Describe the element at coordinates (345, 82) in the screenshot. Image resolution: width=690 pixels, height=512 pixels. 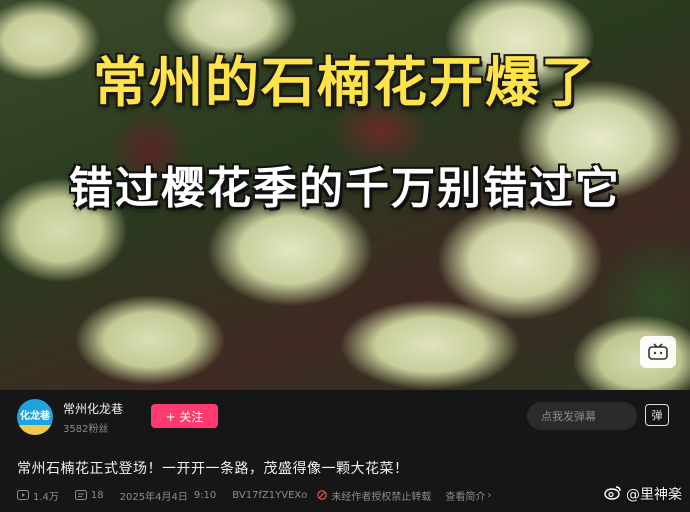
I see `video-title-overlay: 常州的石楠花开爆了` at that location.